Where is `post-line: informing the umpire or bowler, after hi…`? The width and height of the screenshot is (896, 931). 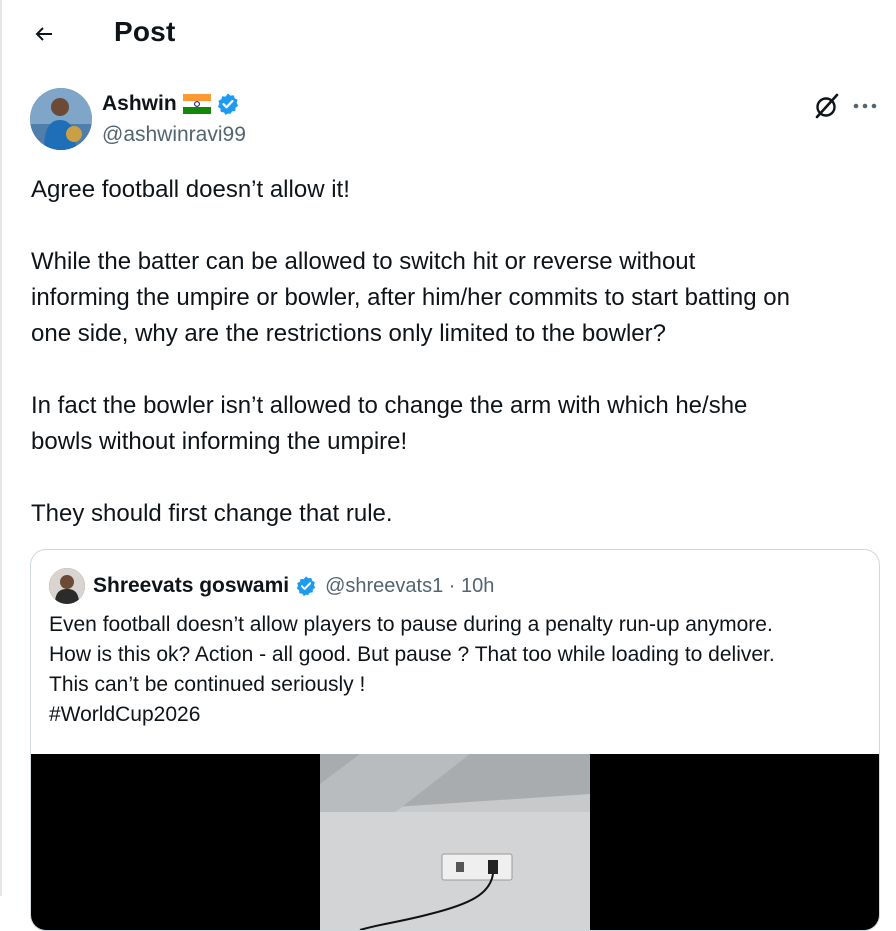 post-line: informing the umpire or bowler, after hi… is located at coordinates (410, 297).